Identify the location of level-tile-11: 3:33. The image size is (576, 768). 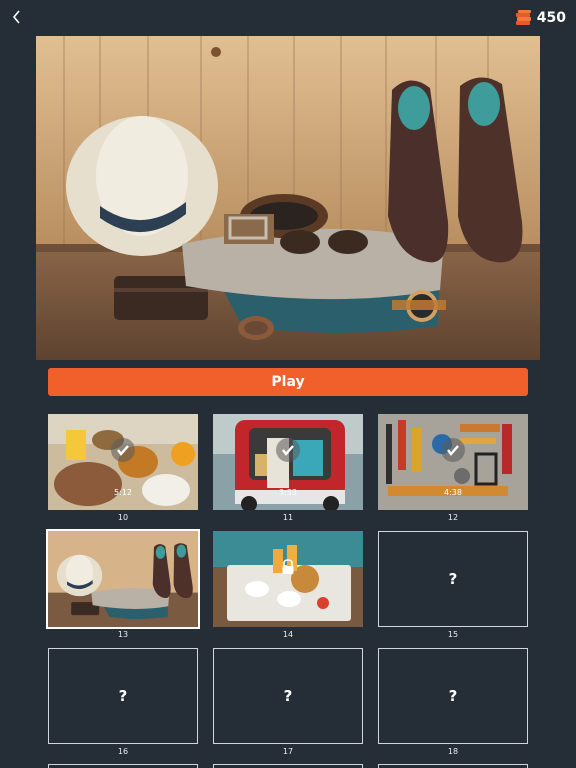
(288, 462).